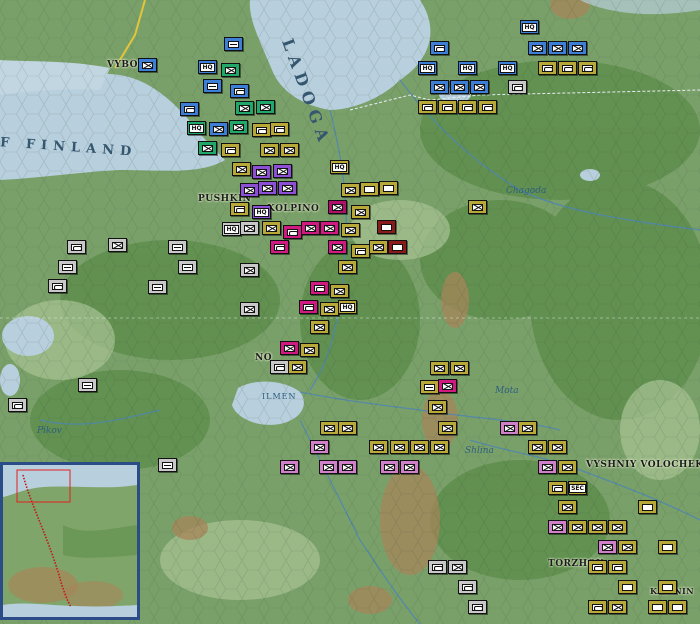 Image resolution: width=700 pixels, height=624 pixels. Describe the element at coordinates (577, 488) in the screenshot. I see `unit-counter: SEC` at that location.